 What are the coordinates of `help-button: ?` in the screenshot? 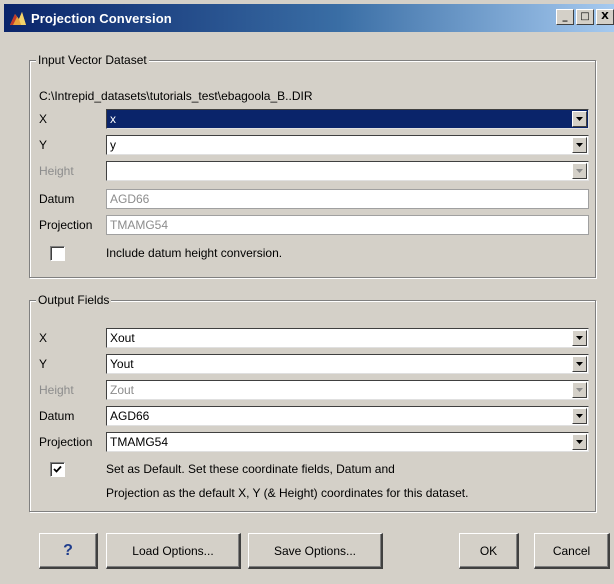 It's located at (68, 551).